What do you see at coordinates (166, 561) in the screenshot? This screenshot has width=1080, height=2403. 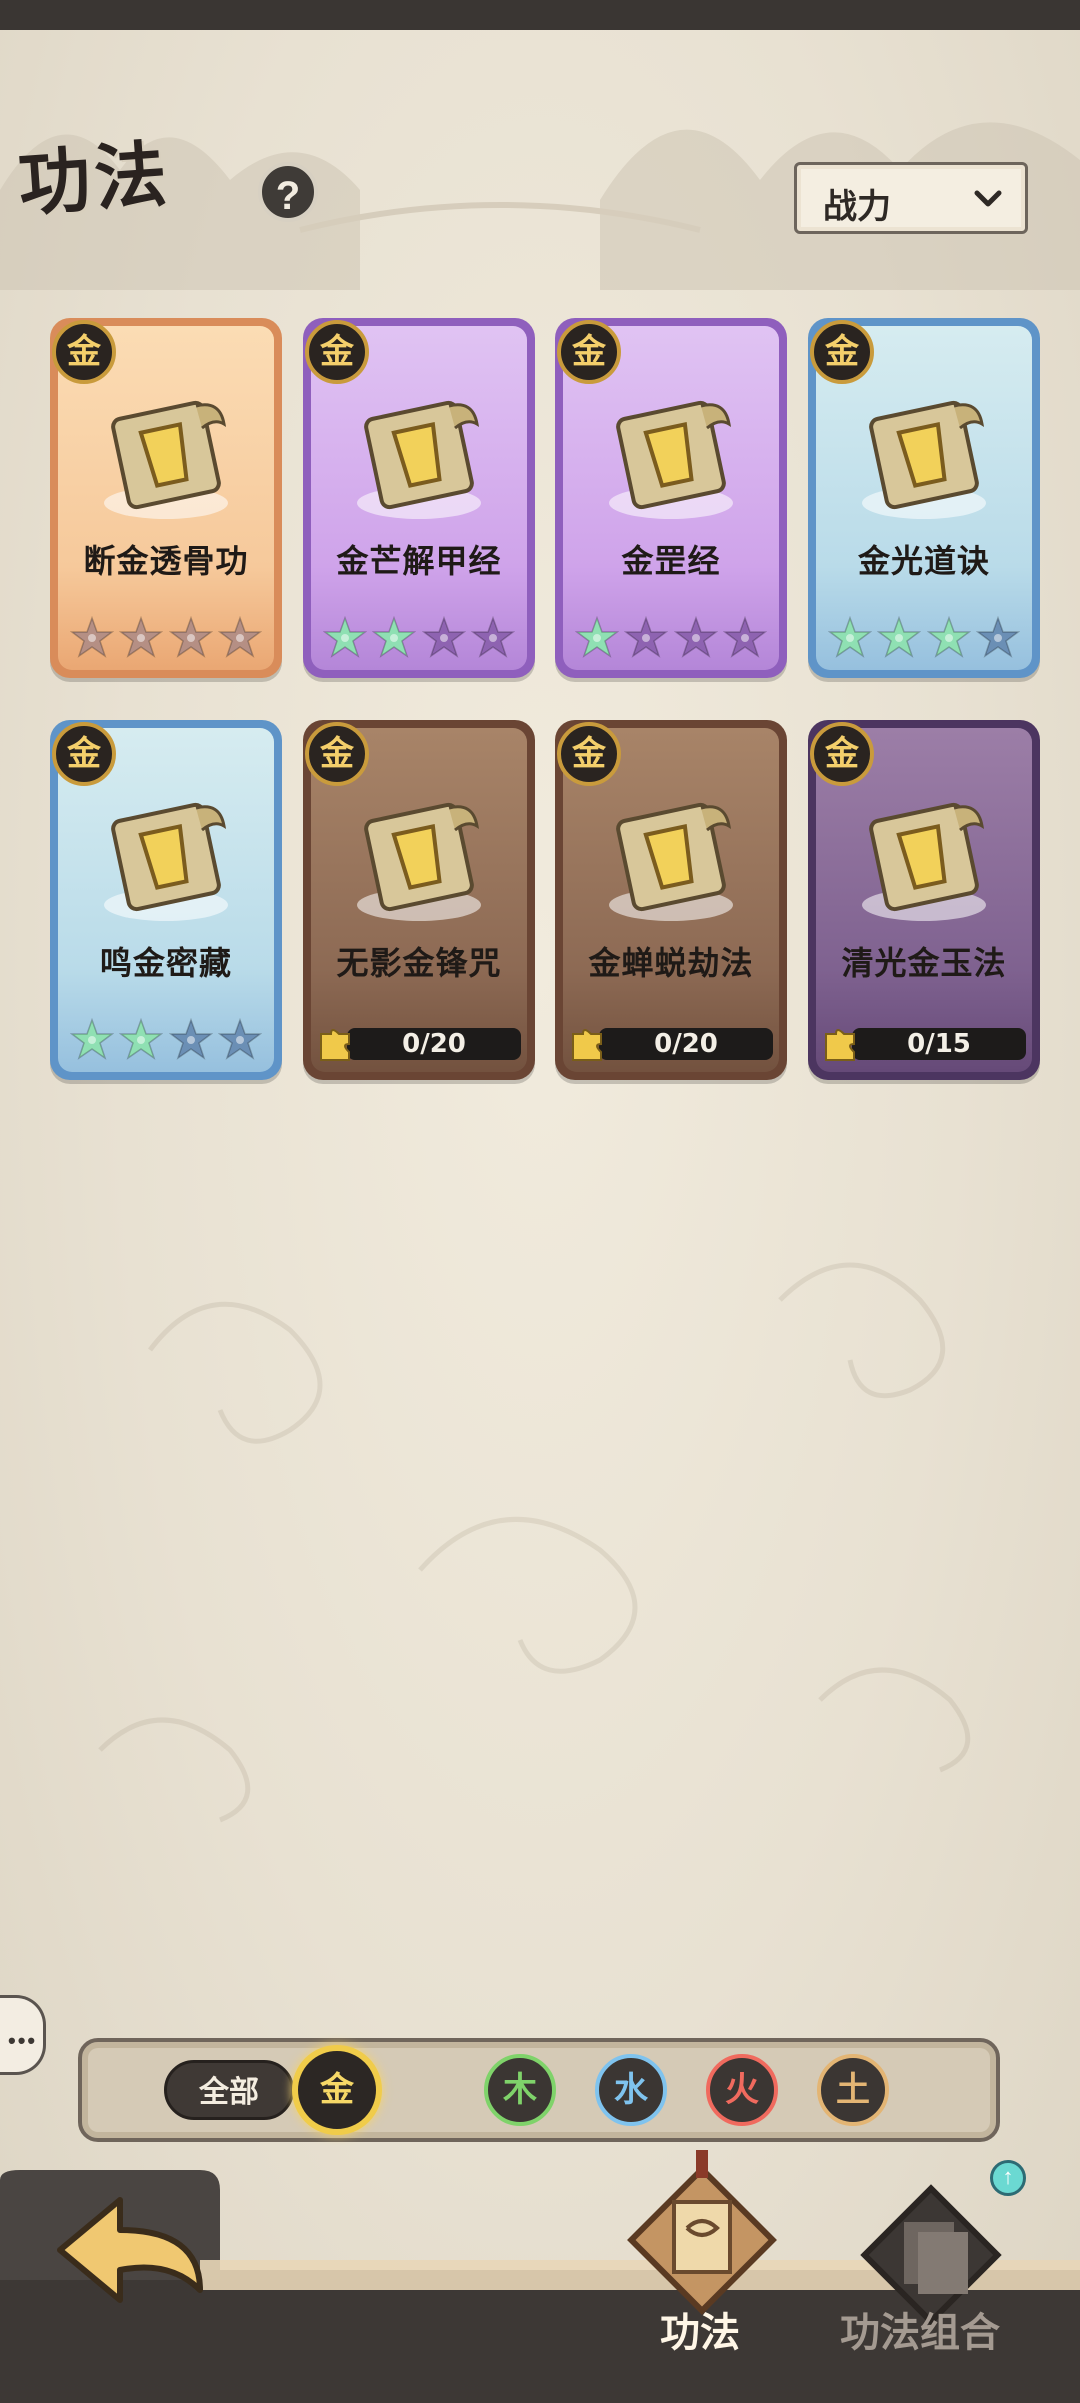 I see `technique-name: 断金透骨功` at bounding box center [166, 561].